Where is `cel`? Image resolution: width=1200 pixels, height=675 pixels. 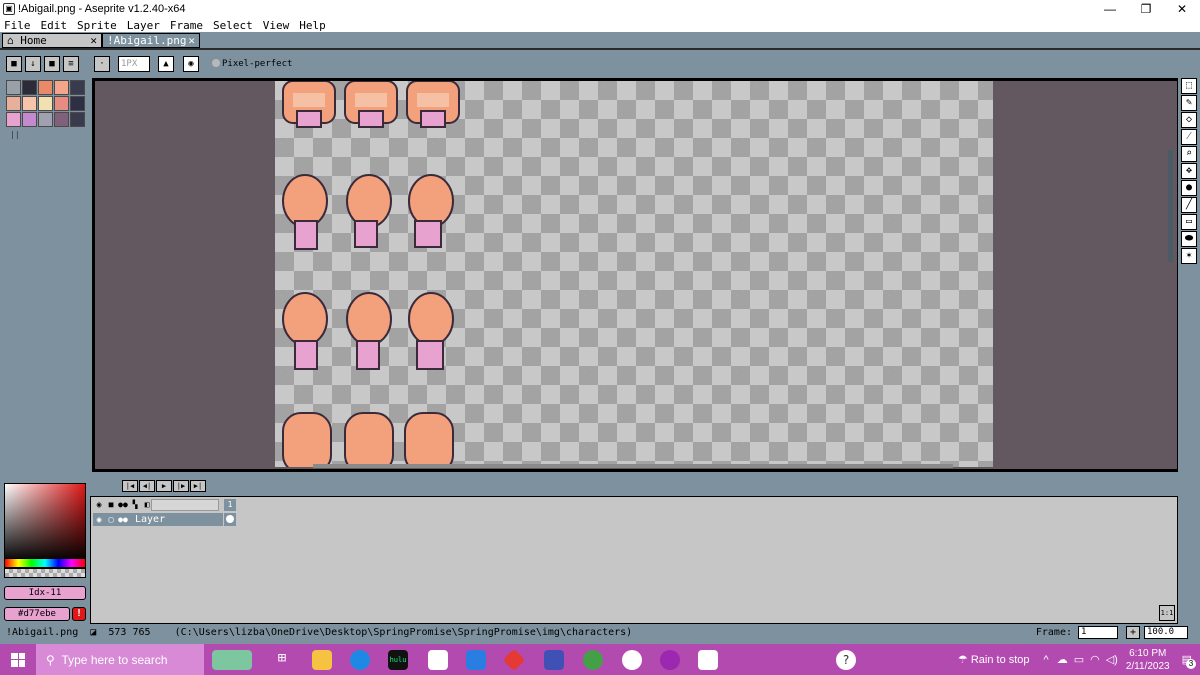
cel is located at coordinates (230, 519).